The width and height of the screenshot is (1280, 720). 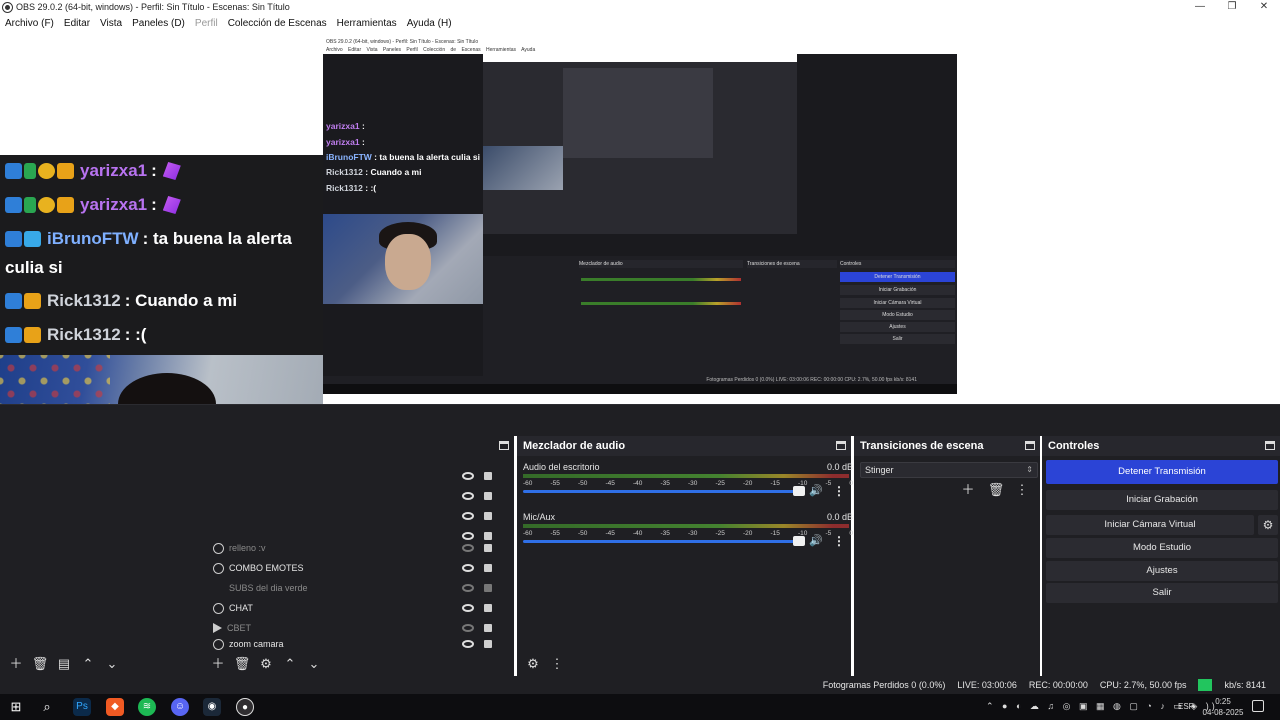 What do you see at coordinates (218, 548) in the screenshot?
I see `globe-icon` at bounding box center [218, 548].